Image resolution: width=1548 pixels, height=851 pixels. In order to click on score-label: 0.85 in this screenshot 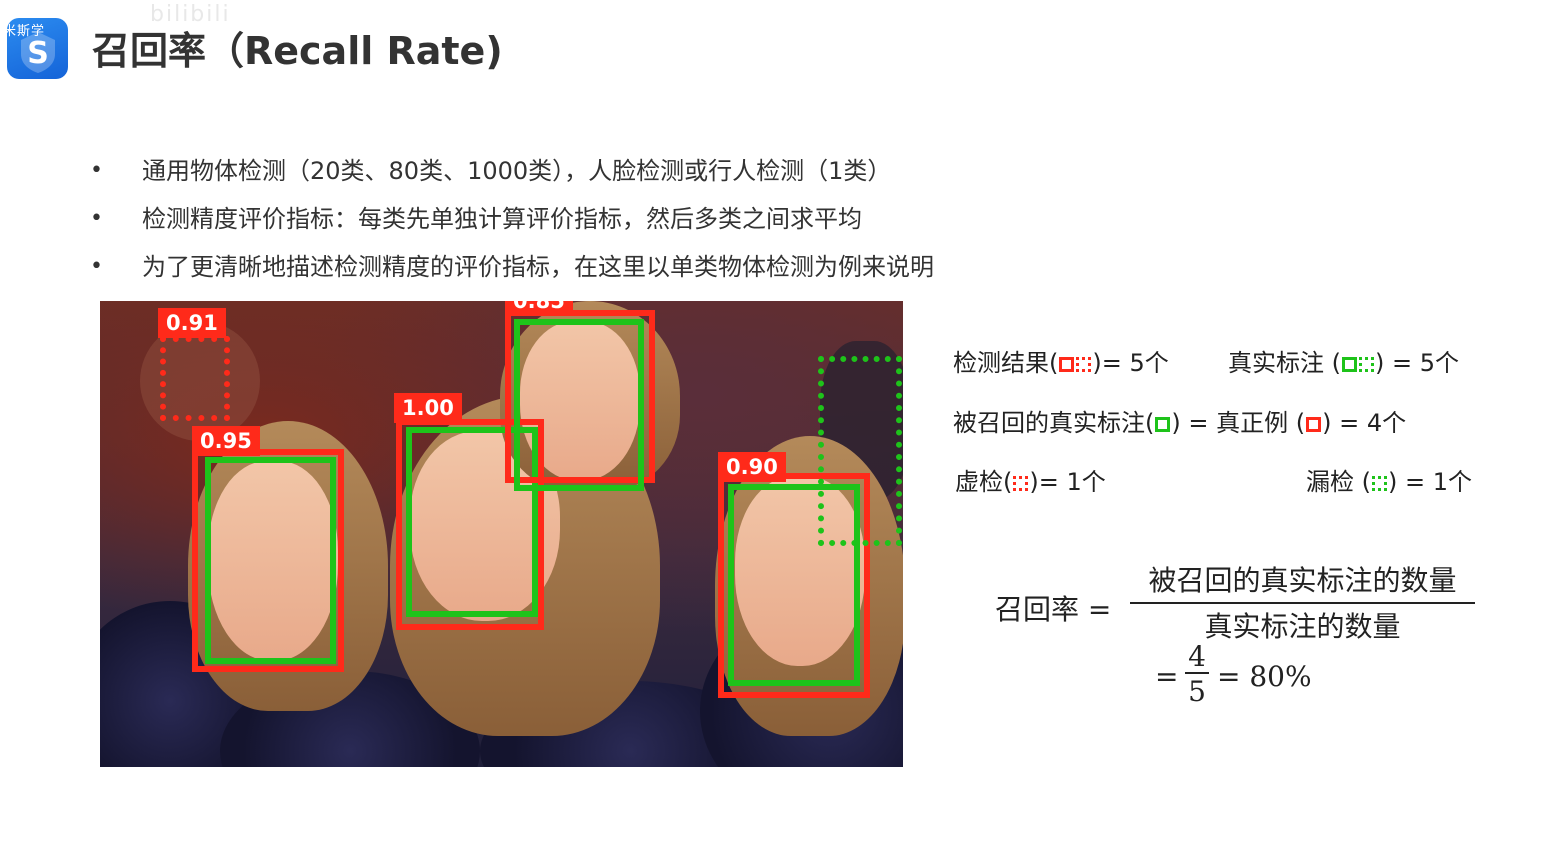, I will do `click(539, 308)`.